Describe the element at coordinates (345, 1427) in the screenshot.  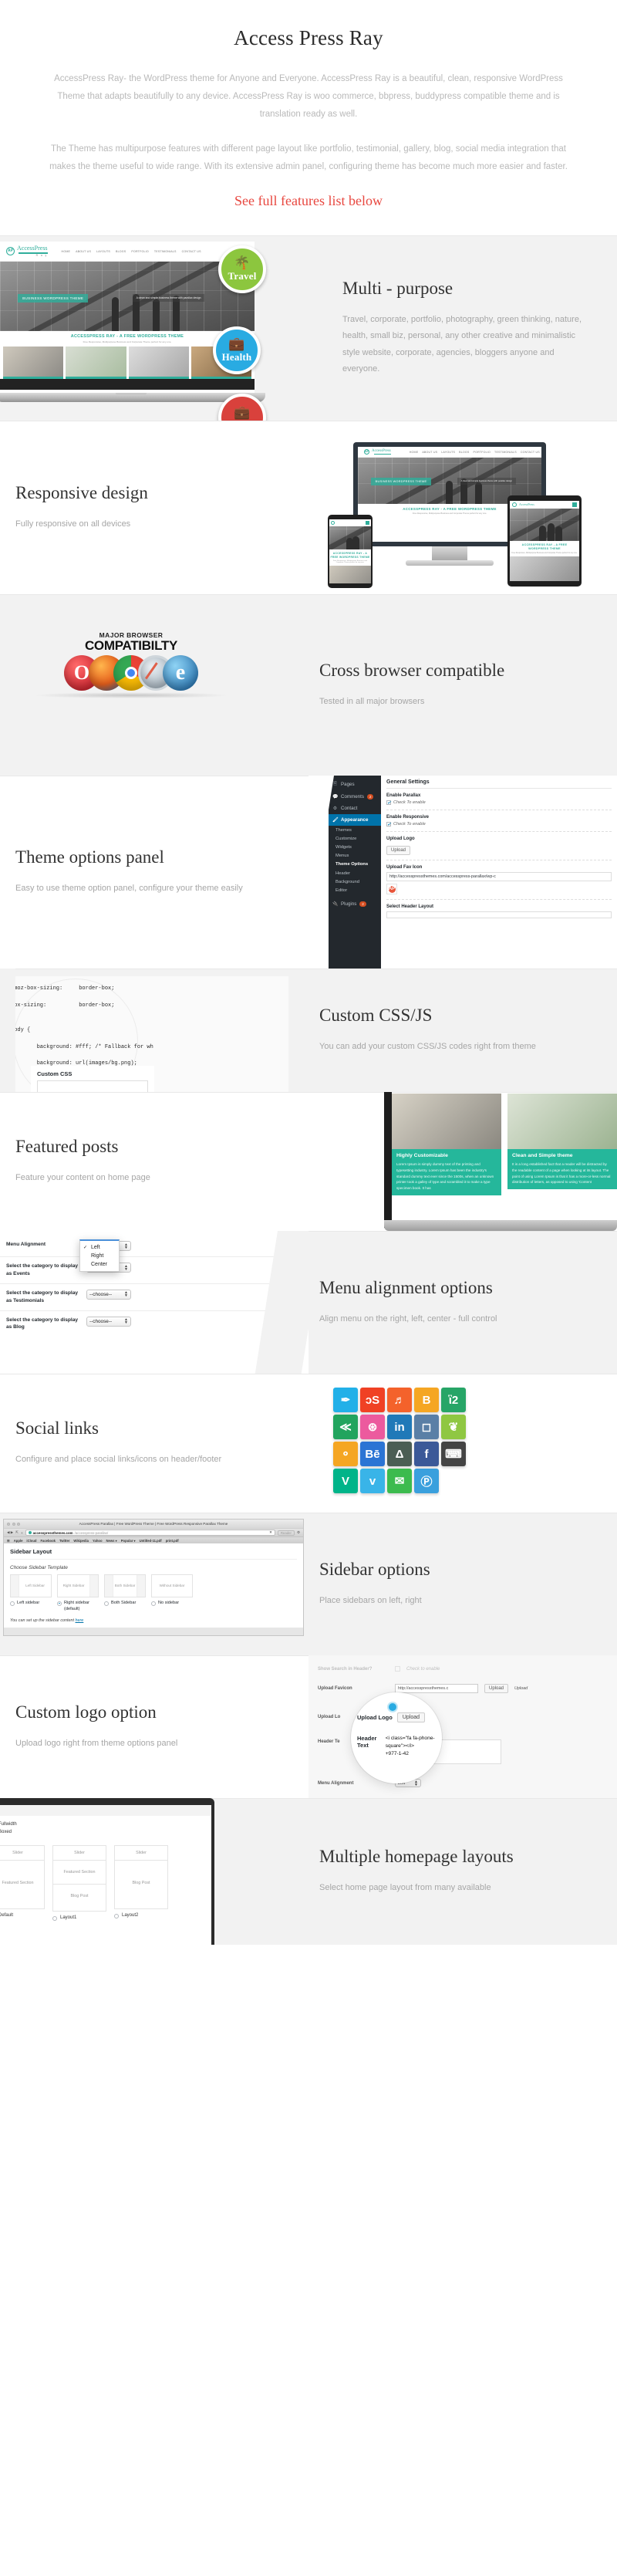
I see `share-icon: ≪` at that location.